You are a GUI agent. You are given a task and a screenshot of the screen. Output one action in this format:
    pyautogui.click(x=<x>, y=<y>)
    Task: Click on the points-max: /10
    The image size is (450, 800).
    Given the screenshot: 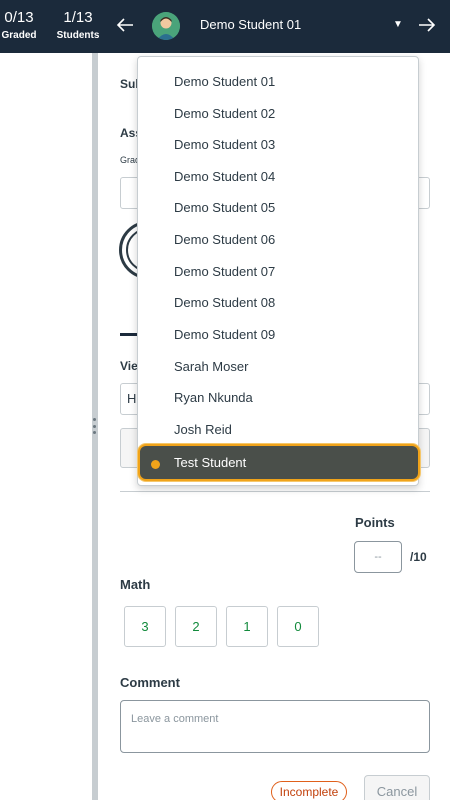 What is the action you would take?
    pyautogui.click(x=418, y=557)
    